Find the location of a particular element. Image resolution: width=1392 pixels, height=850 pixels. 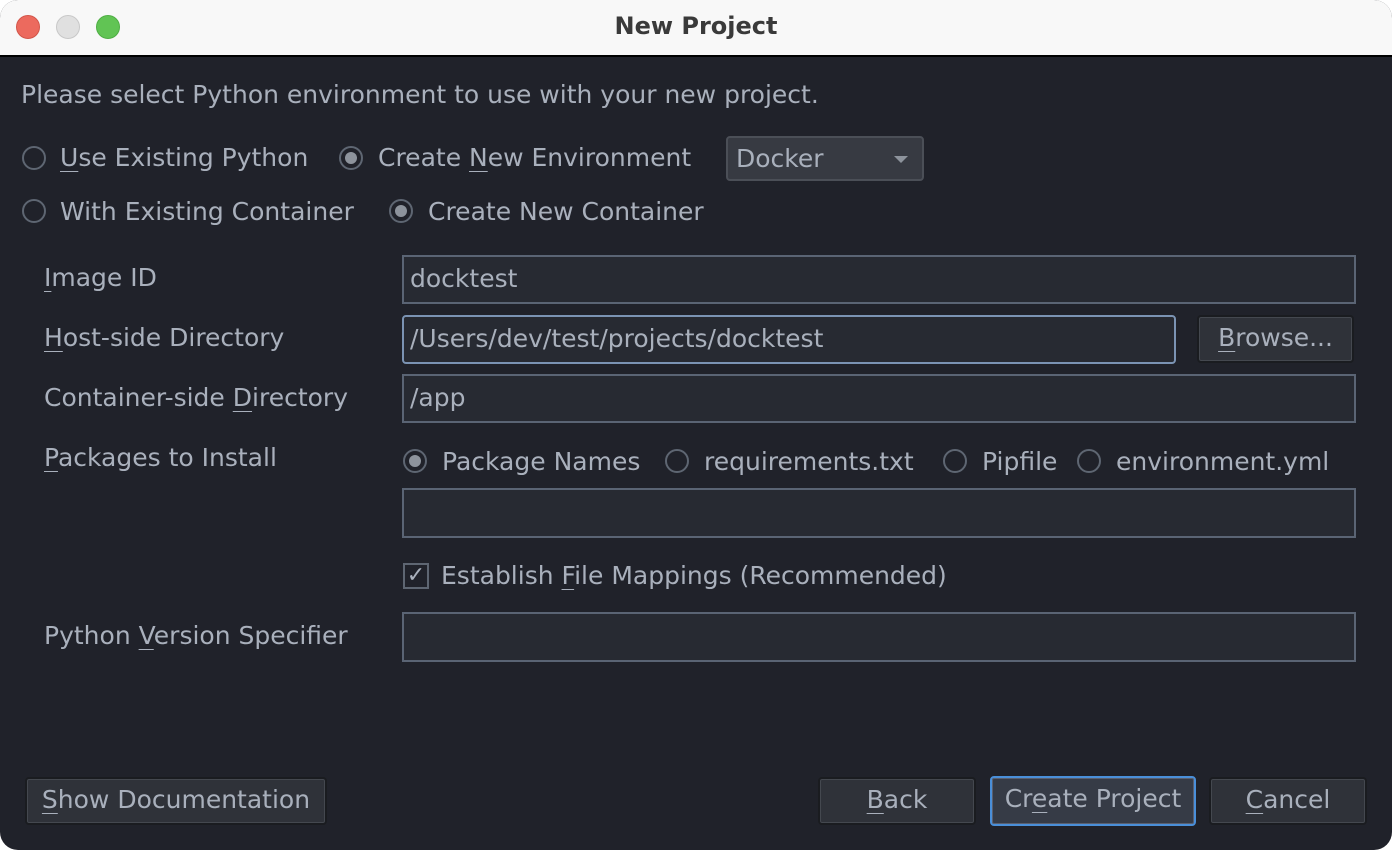

radio-label: Use Existing Python is located at coordinates (184, 157).